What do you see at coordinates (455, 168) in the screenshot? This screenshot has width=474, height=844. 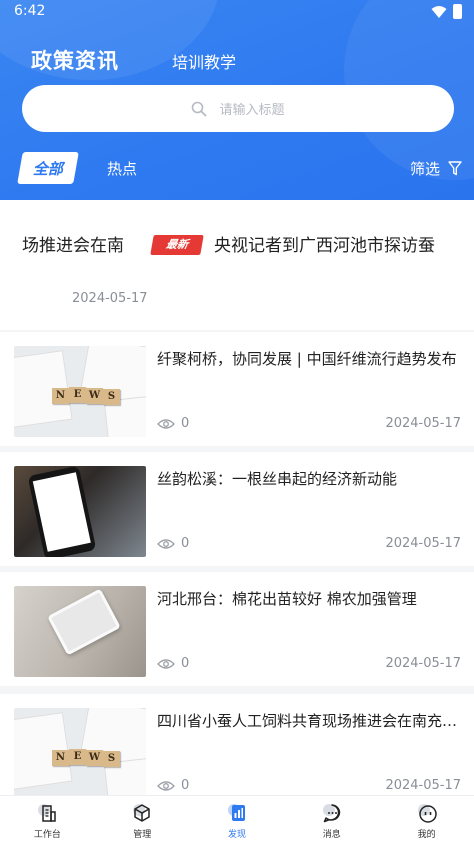 I see `filter-icon` at bounding box center [455, 168].